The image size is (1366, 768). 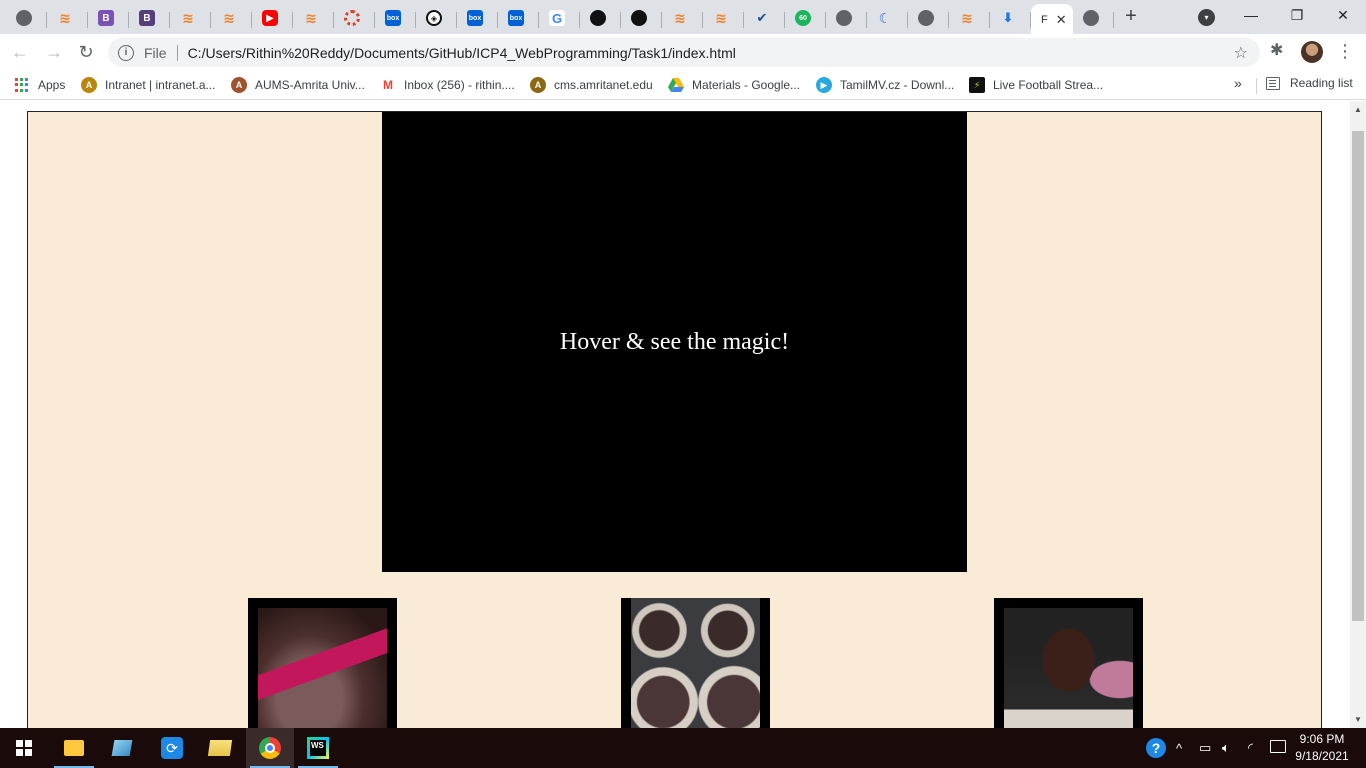 I want to click on tab: G, so click(x=559, y=18).